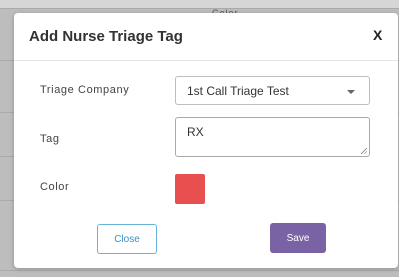 The width and height of the screenshot is (399, 277). Describe the element at coordinates (298, 238) in the screenshot. I see `save-button: Save` at that location.